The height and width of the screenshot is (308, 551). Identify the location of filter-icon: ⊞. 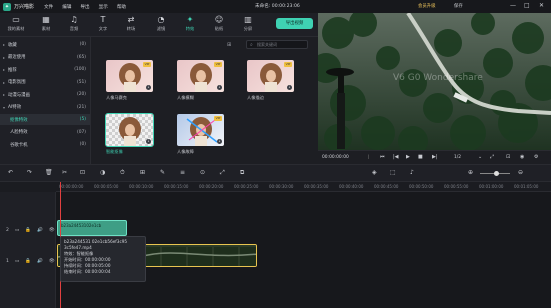
(229, 45).